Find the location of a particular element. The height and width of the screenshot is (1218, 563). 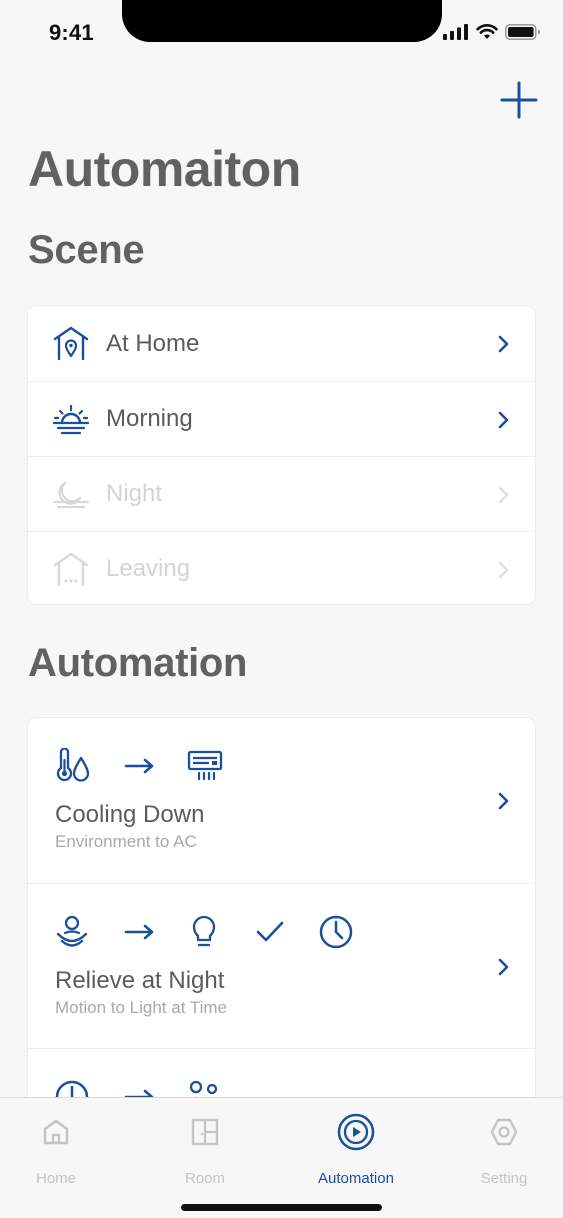

tab-setting: Setting is located at coordinates (498, 1148).